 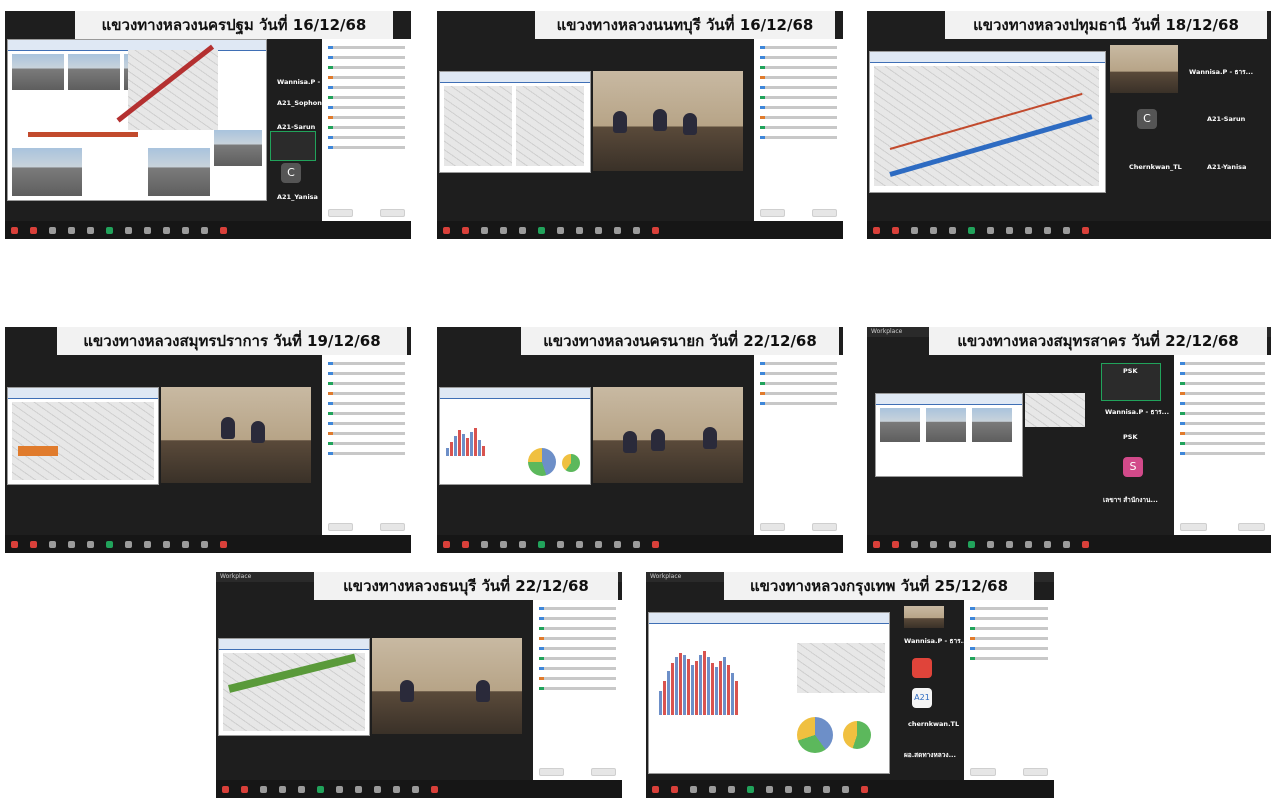 I want to click on participant-video-name: A21_Sophon, so click(x=299, y=103).